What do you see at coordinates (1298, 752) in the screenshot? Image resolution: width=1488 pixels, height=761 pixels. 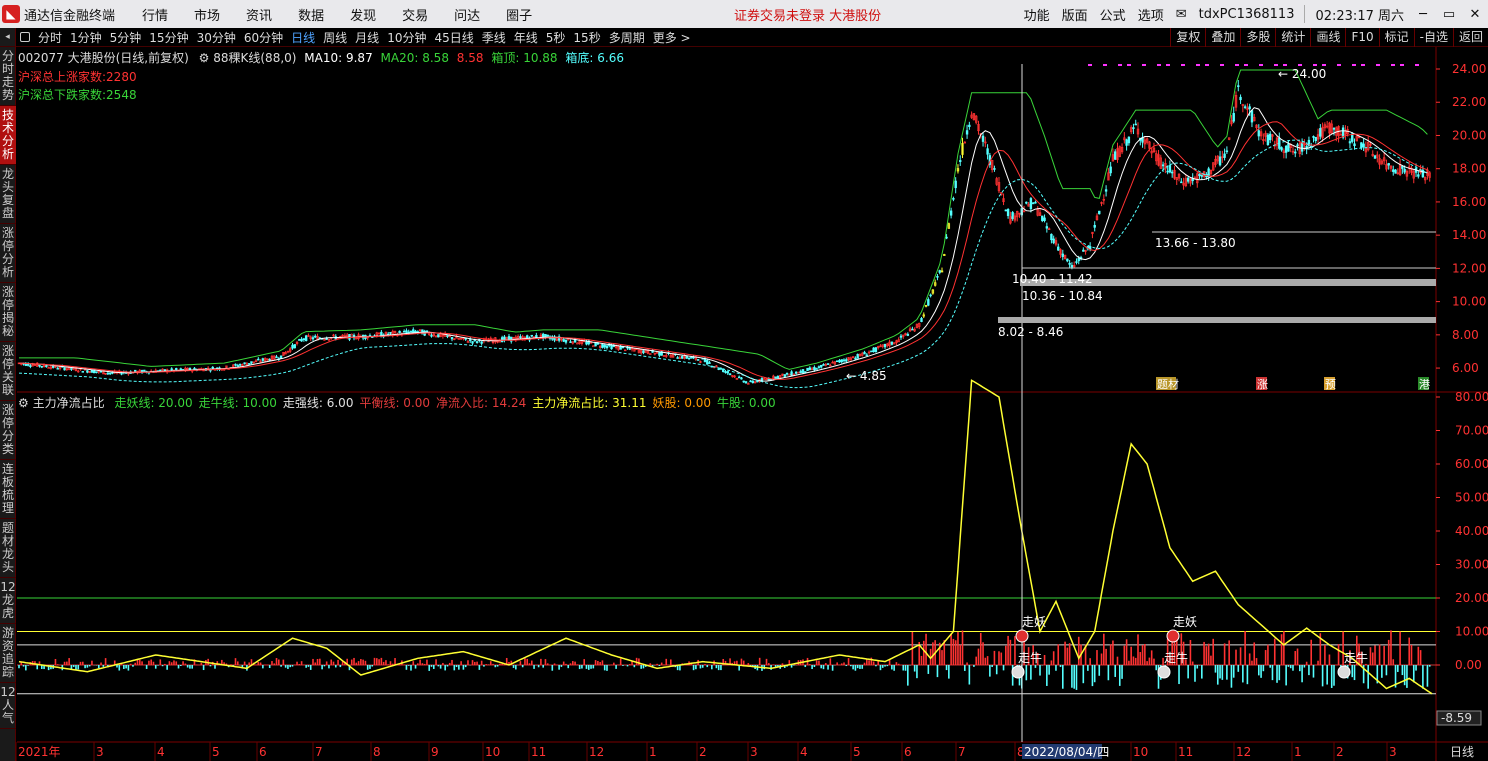 I see `month-label: 1` at bounding box center [1298, 752].